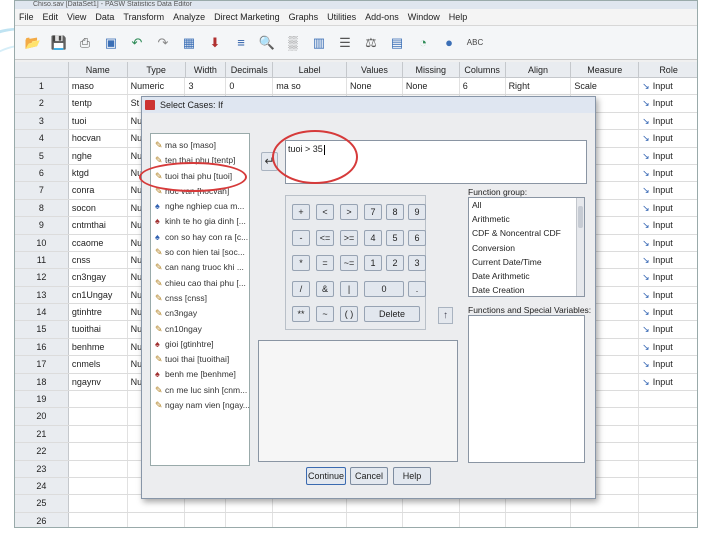 The image size is (720, 540). Describe the element at coordinates (349, 238) in the screenshot. I see `keypad-button: >=` at that location.